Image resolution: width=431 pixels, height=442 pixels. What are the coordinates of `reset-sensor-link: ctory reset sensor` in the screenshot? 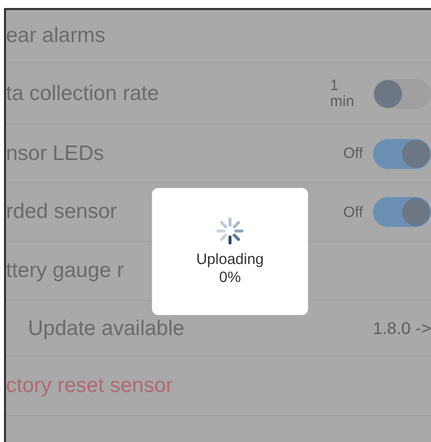 It's located at (89, 386).